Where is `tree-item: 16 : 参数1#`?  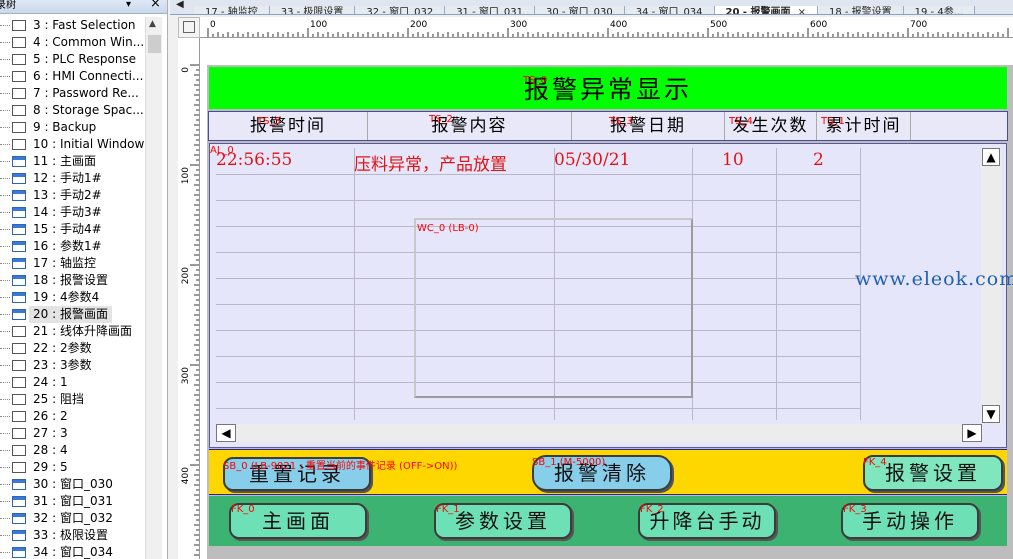
tree-item: 16 : 参数1# is located at coordinates (72, 246).